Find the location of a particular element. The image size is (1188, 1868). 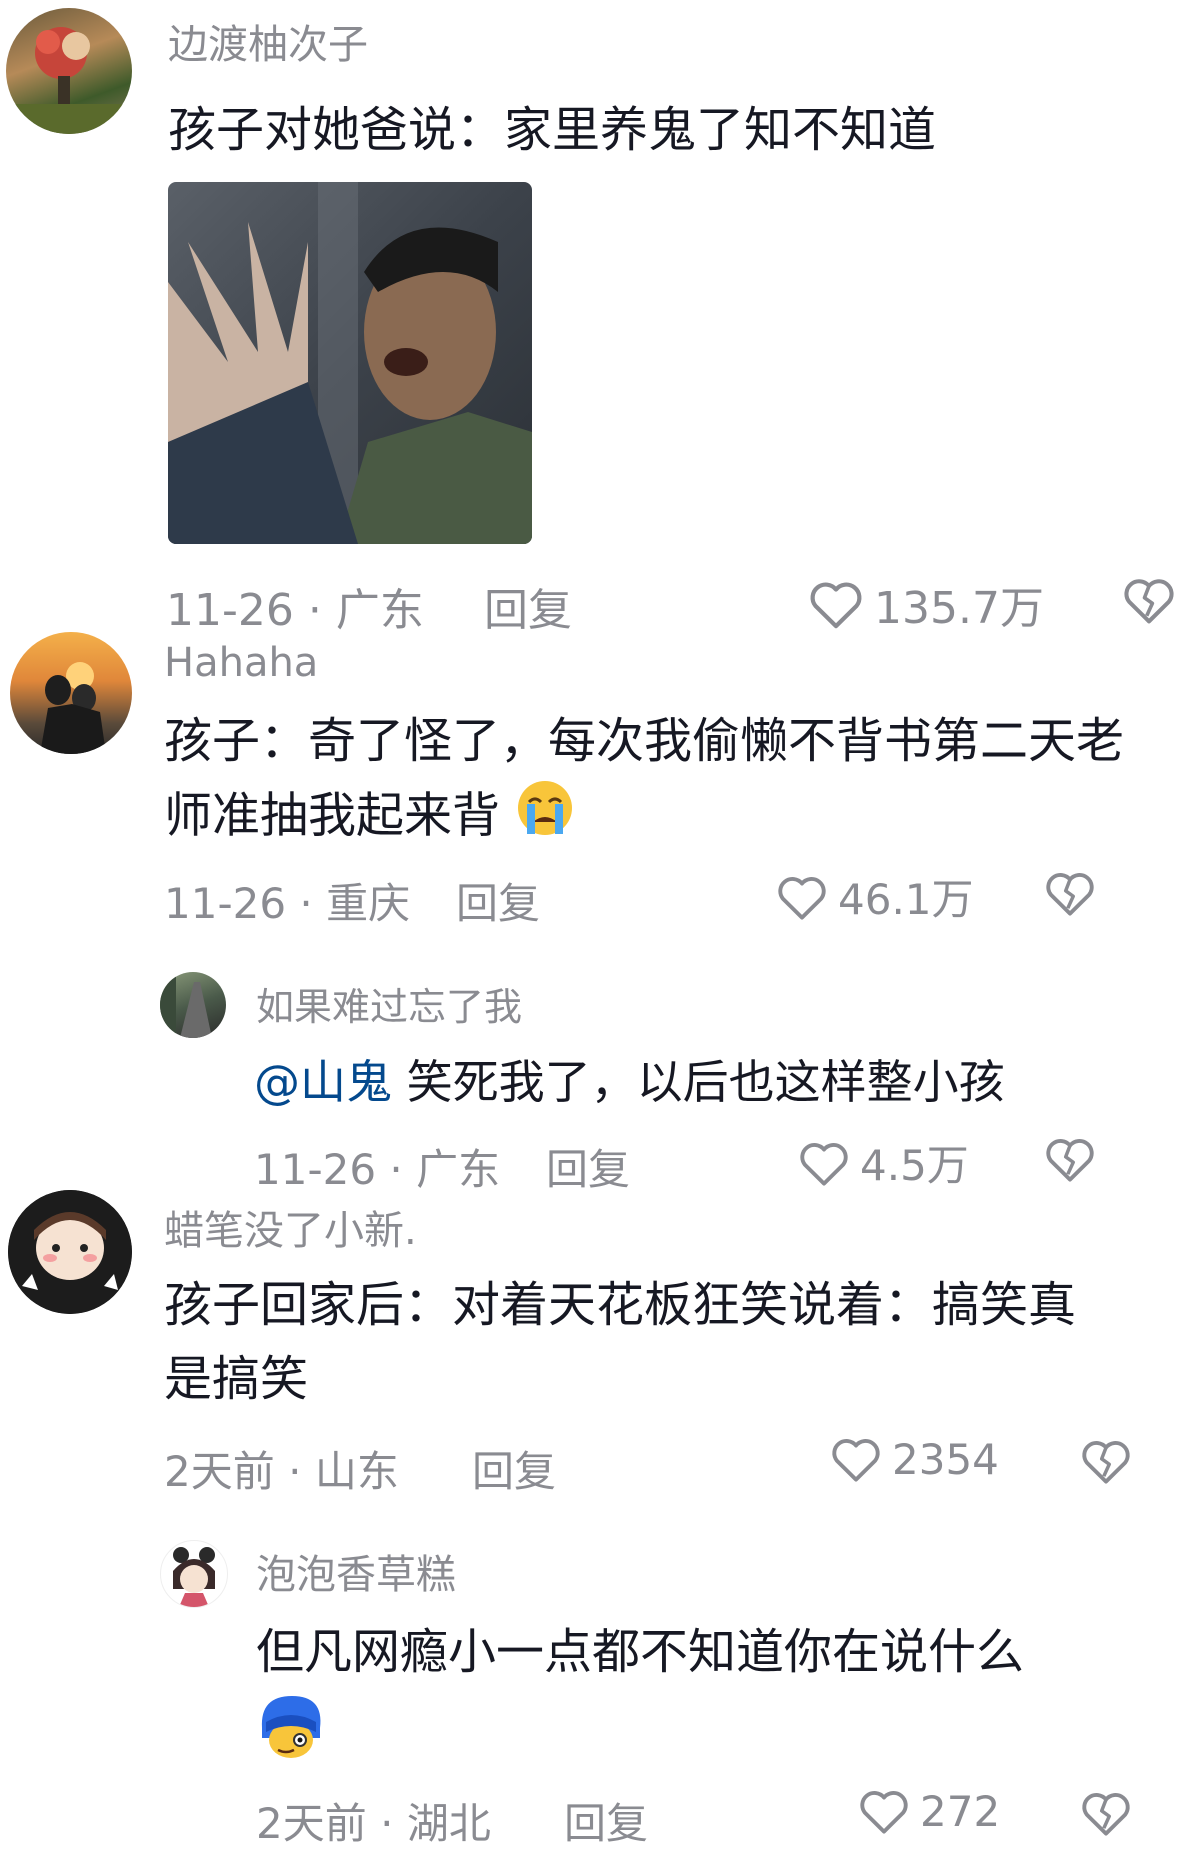

comment-meta: 2天前 · 湖北 is located at coordinates (373, 1820).